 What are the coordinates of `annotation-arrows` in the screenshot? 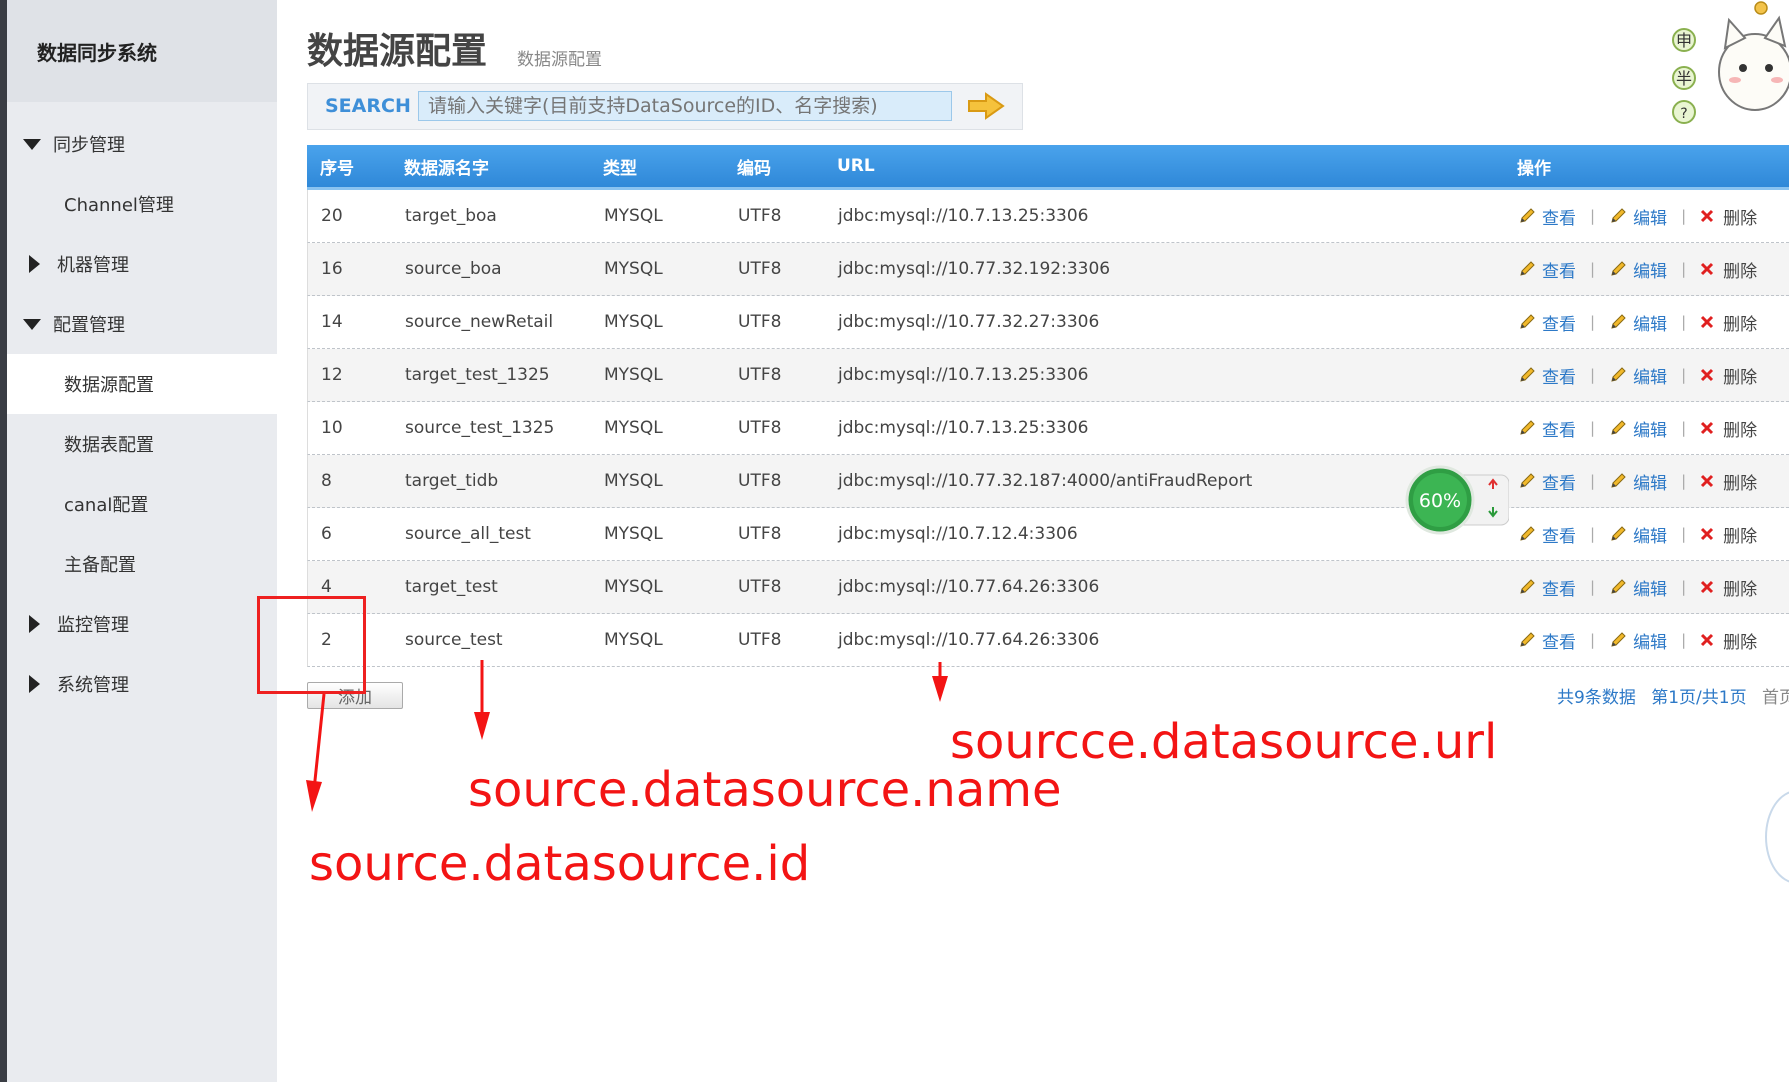 It's located at (627, 736).